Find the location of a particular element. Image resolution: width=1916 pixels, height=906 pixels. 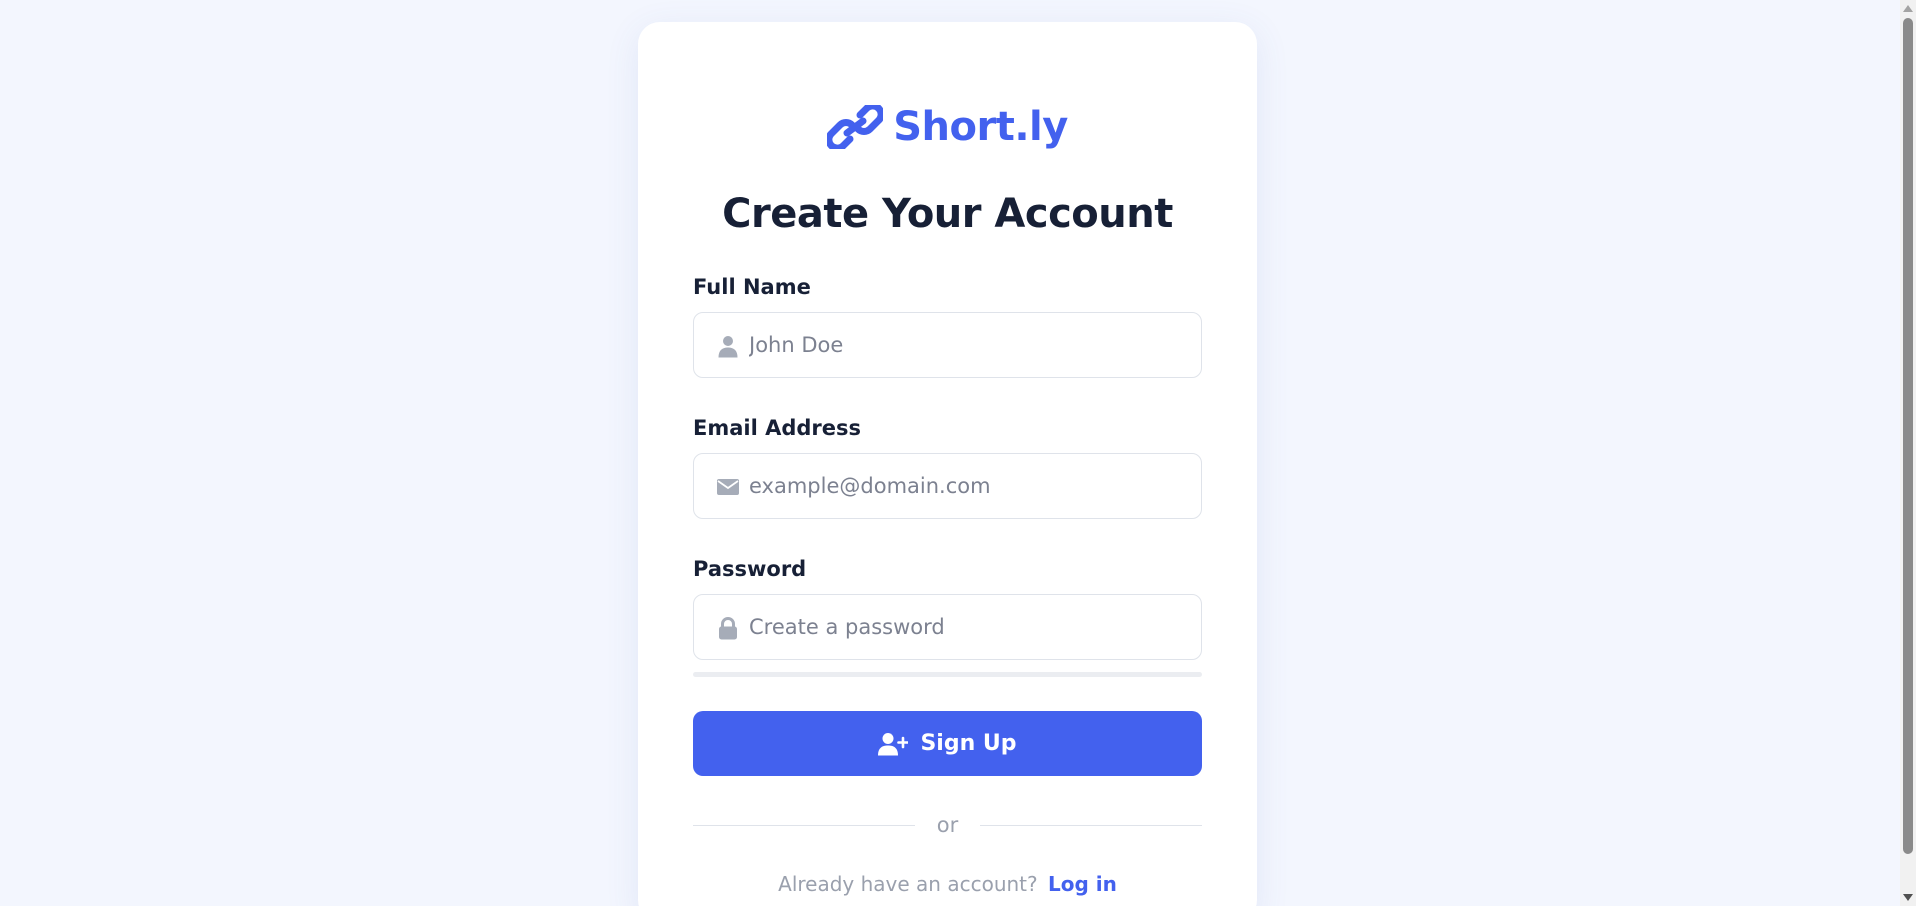

brand-logo: Short.ly is located at coordinates (947, 127).